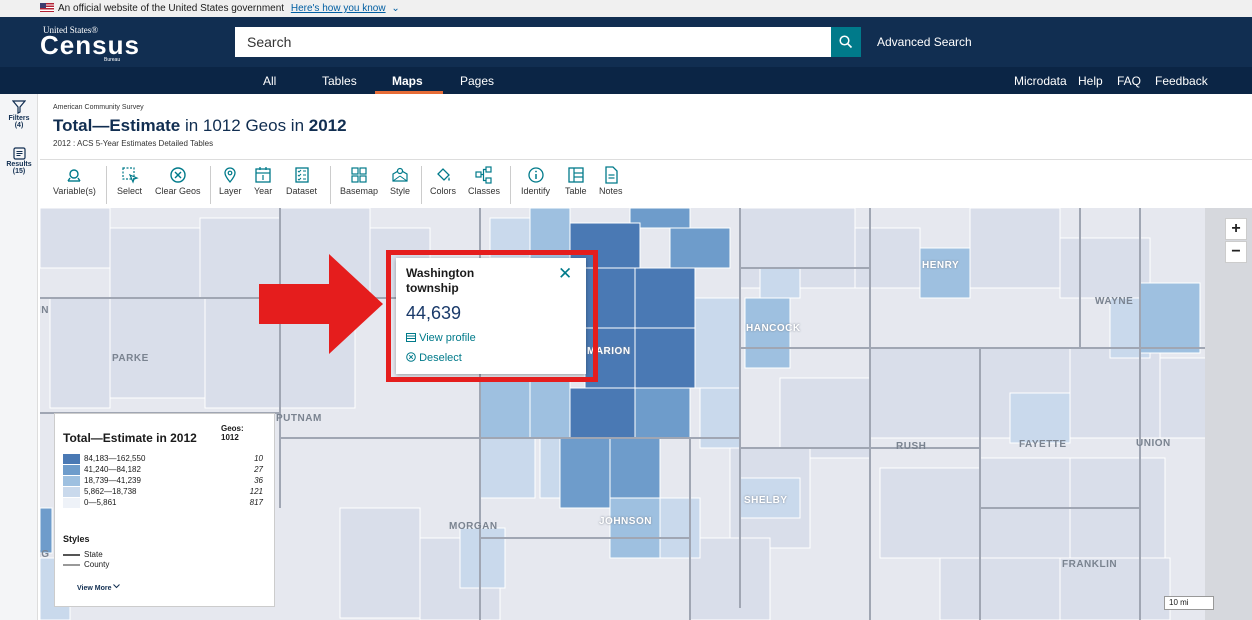 This screenshot has width=1252, height=620. I want to click on left-rail: Filters (4) Results (15), so click(19, 357).